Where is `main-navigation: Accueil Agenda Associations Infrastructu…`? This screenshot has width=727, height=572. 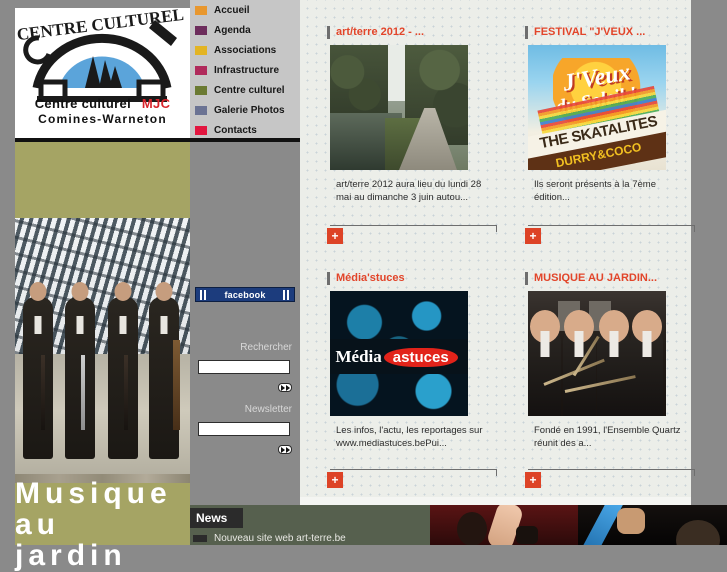
main-navigation: Accueil Agenda Associations Infrastructu… is located at coordinates (245, 70).